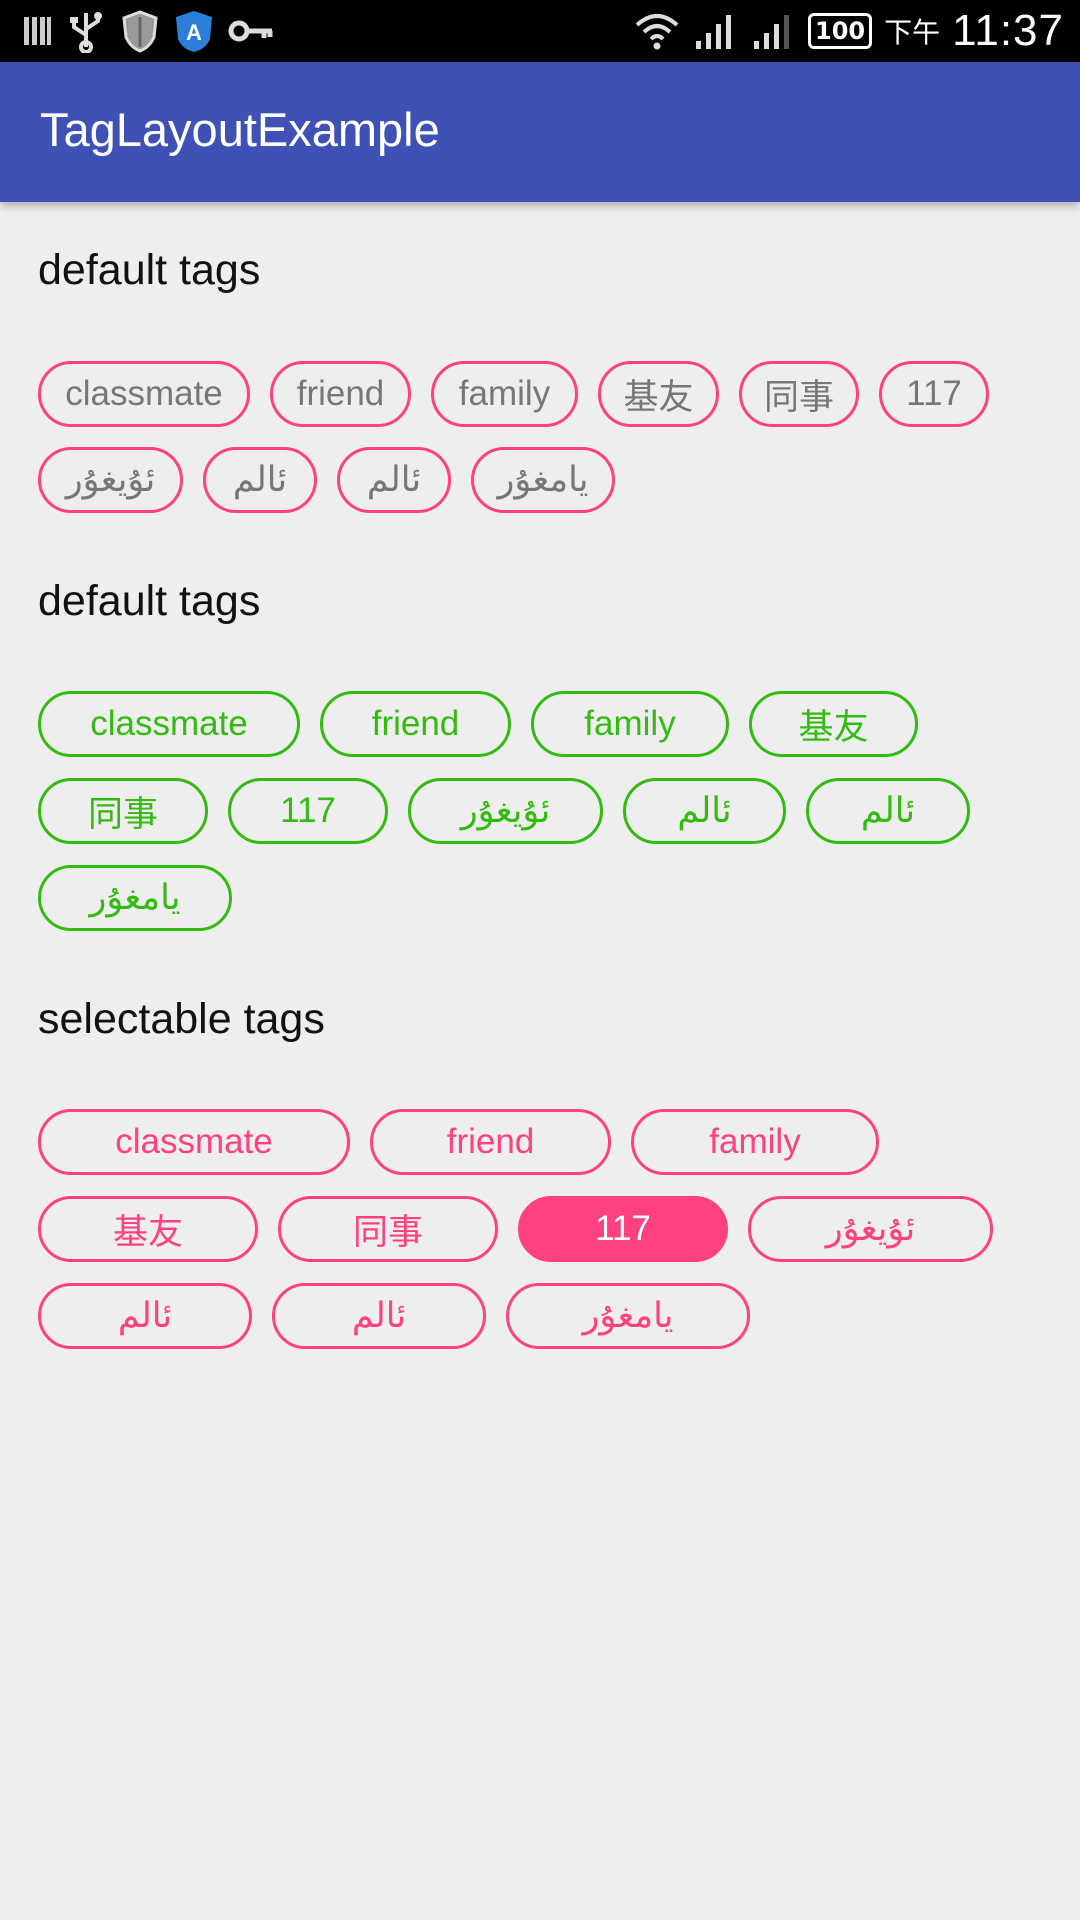 This screenshot has height=1920, width=1080. Describe the element at coordinates (840, 31) in the screenshot. I see `battery-indicator: 100` at that location.